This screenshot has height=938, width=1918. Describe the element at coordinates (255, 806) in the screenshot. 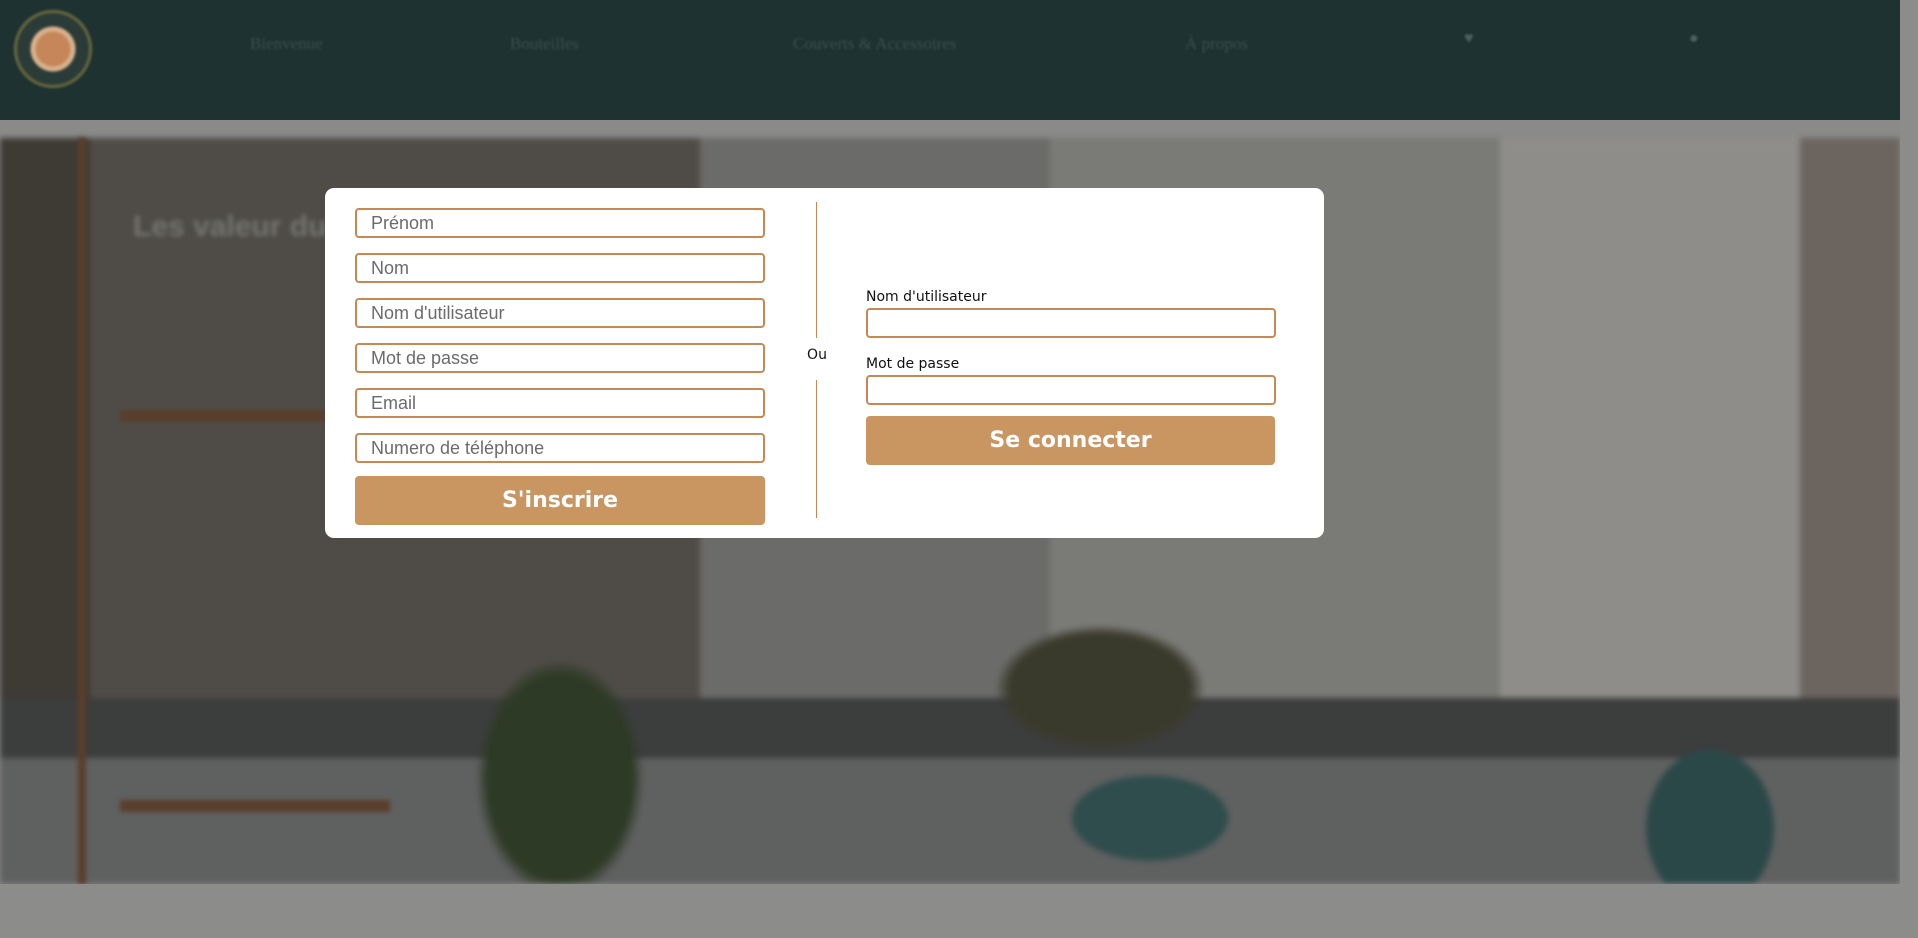

I see `shelf-board` at that location.